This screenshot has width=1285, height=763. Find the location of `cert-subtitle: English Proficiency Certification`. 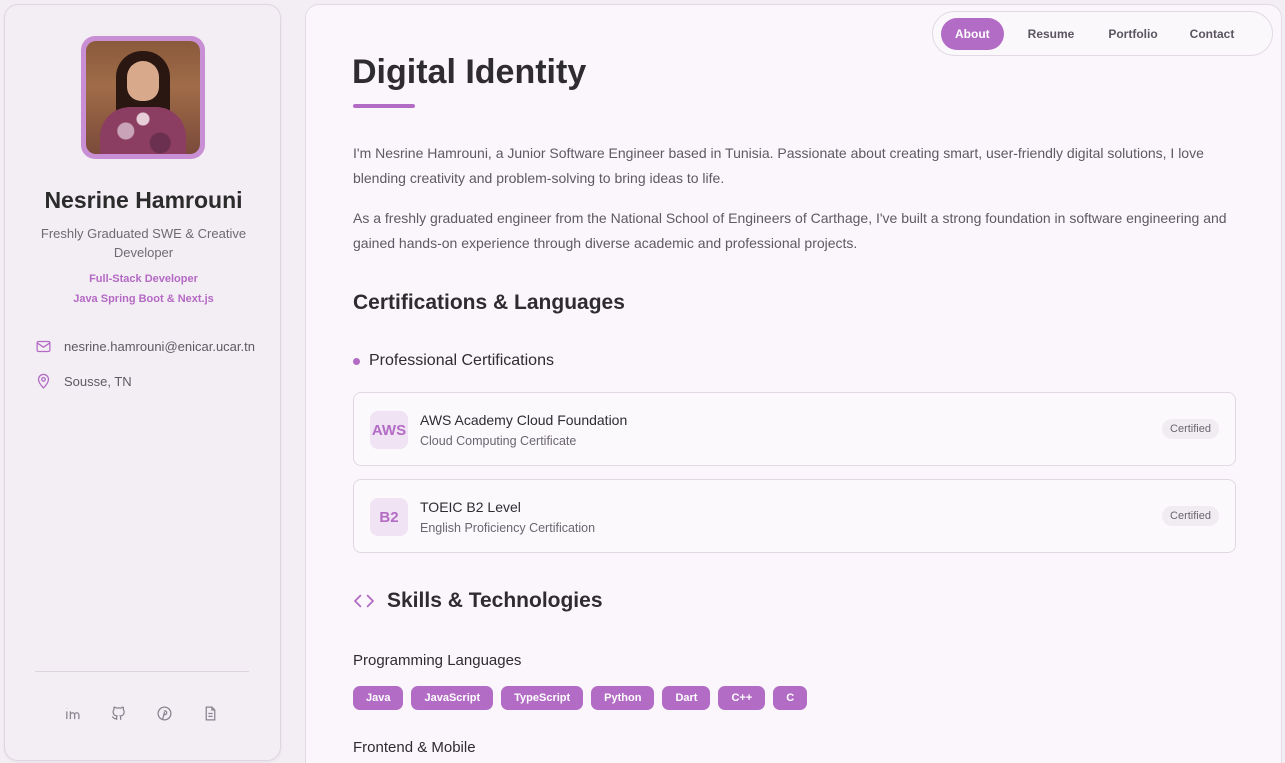

cert-subtitle: English Proficiency Certification is located at coordinates (508, 528).